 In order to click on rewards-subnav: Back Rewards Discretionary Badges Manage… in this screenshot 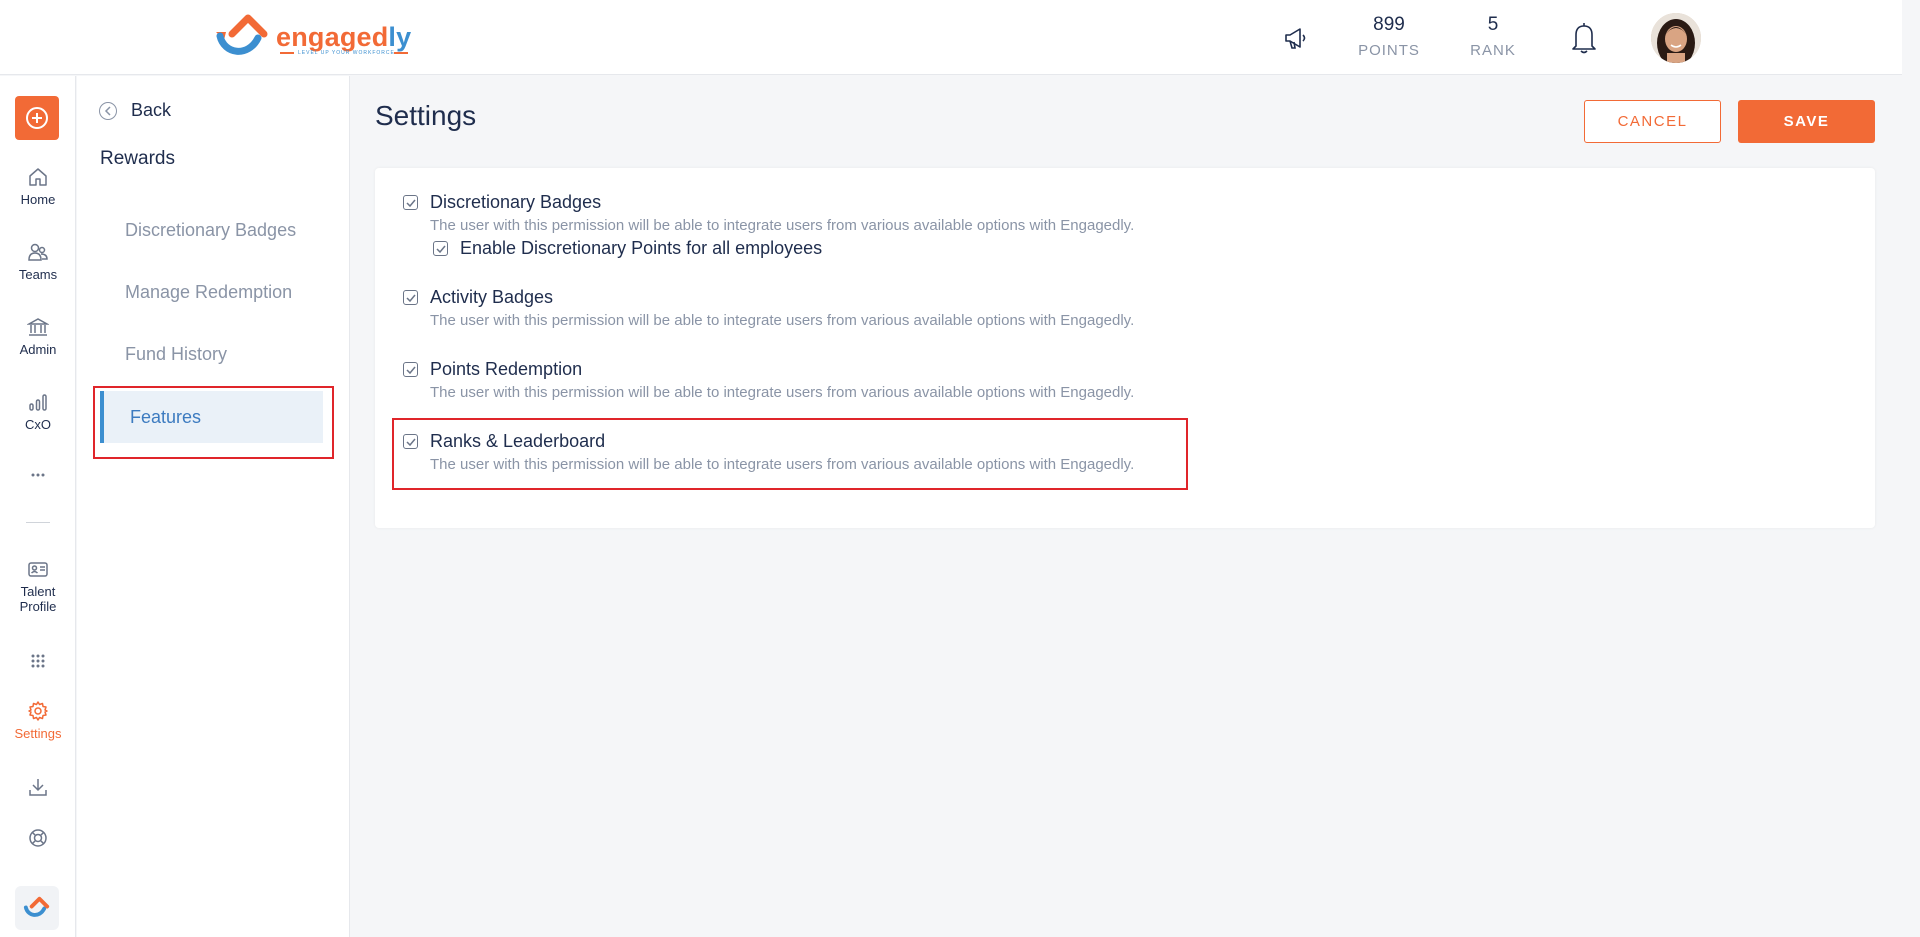, I will do `click(213, 506)`.